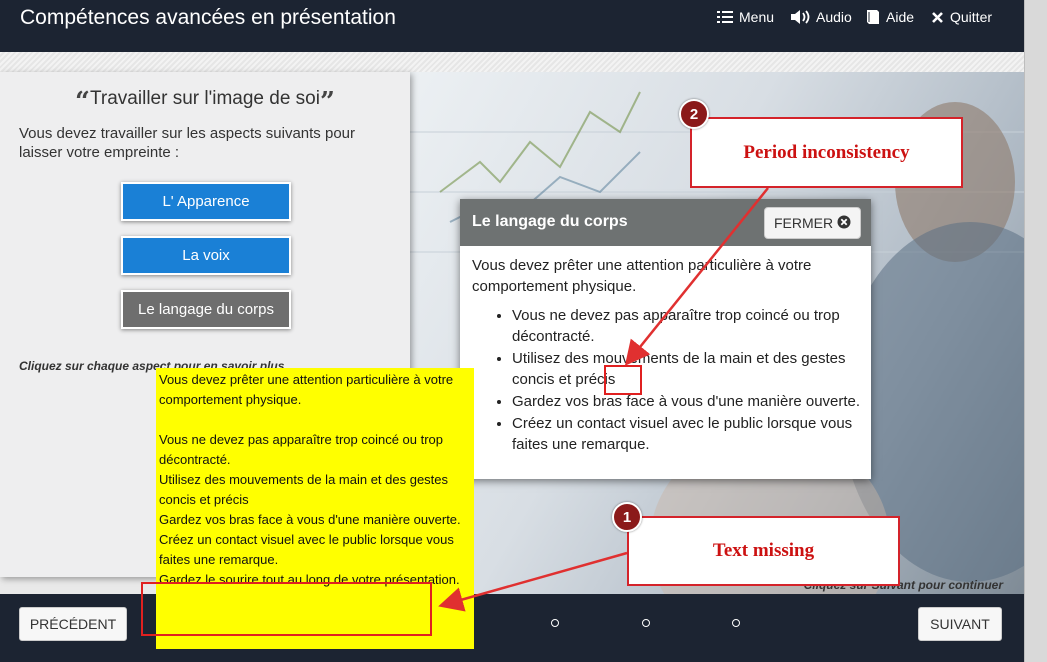 This screenshot has width=1047, height=662. What do you see at coordinates (623, 380) in the screenshot?
I see `period-highlight` at bounding box center [623, 380].